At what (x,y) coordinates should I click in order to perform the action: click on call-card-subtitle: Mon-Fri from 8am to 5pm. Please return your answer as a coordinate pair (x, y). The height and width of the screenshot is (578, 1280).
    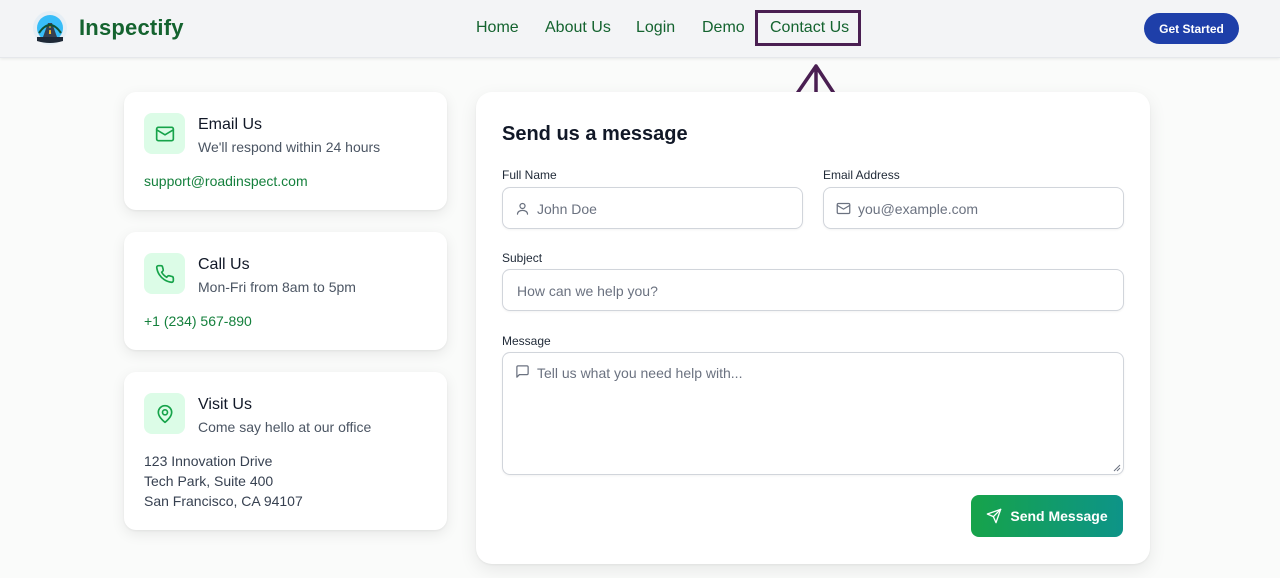
    Looking at the image, I should click on (277, 287).